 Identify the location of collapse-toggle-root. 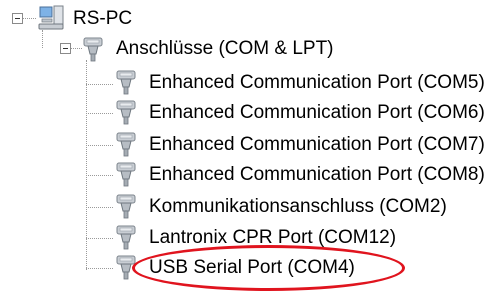
(17, 18).